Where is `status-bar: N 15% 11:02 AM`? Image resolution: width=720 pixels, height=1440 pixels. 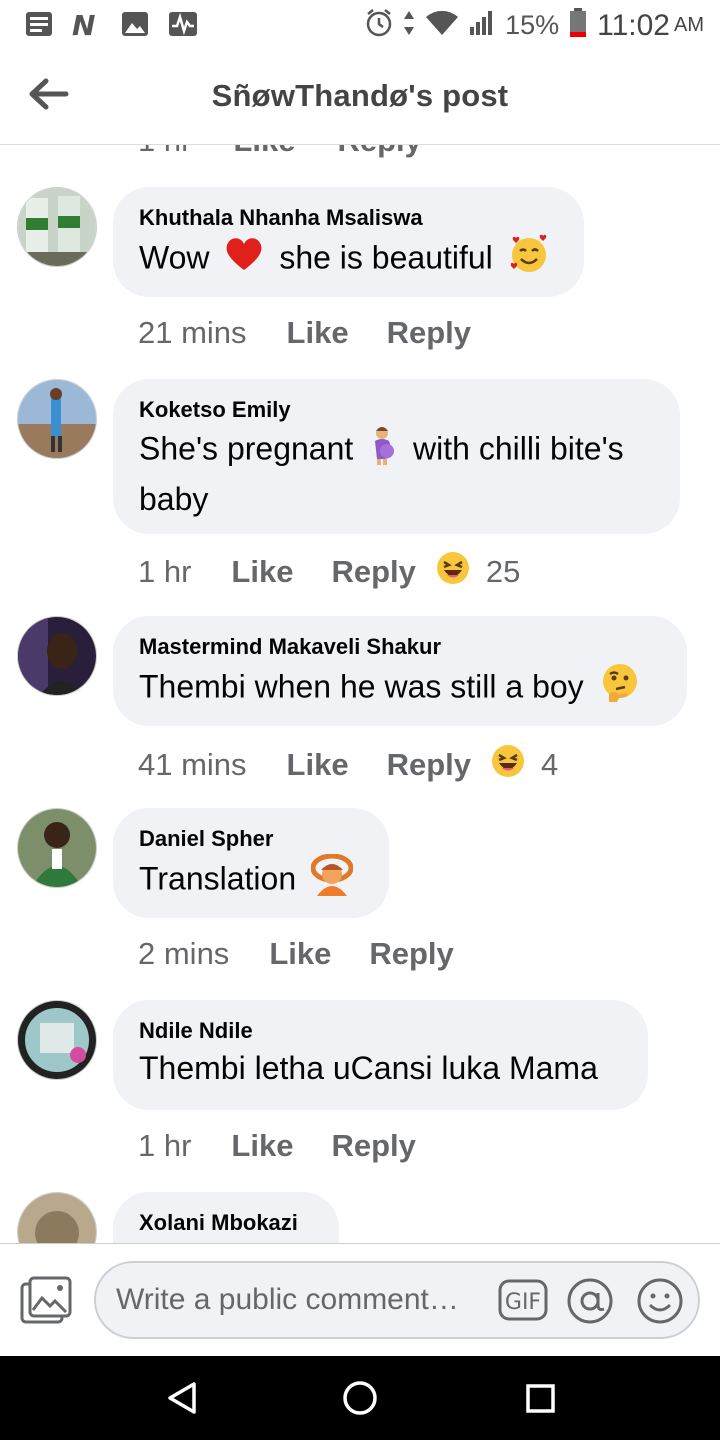 status-bar: N 15% 11:02 AM is located at coordinates (360, 25).